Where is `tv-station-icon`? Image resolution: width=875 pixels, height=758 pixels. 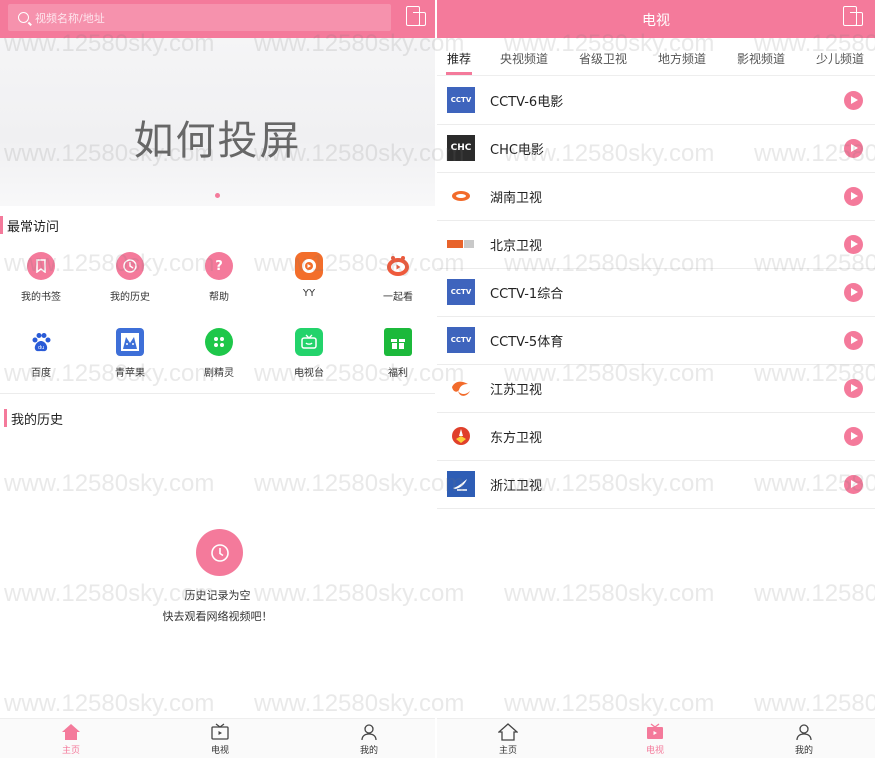
tv-station-icon is located at coordinates (309, 342).